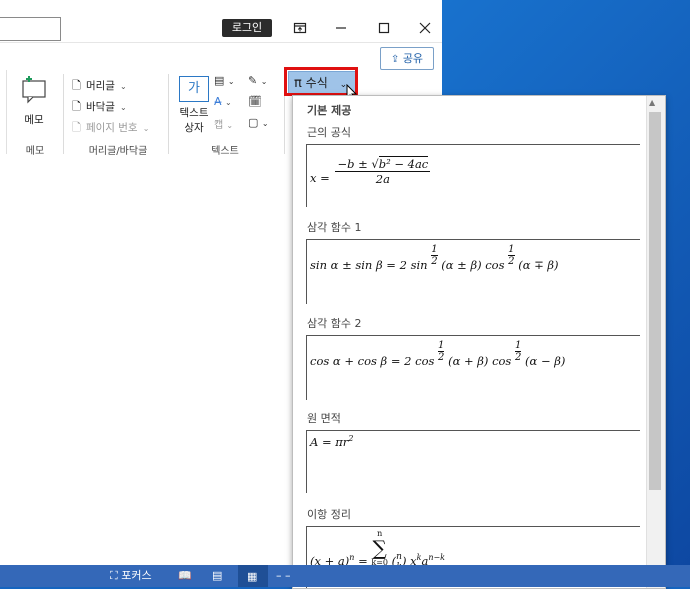 The height and width of the screenshot is (589, 690). I want to click on group-memo-label: 메모, so click(35, 151).